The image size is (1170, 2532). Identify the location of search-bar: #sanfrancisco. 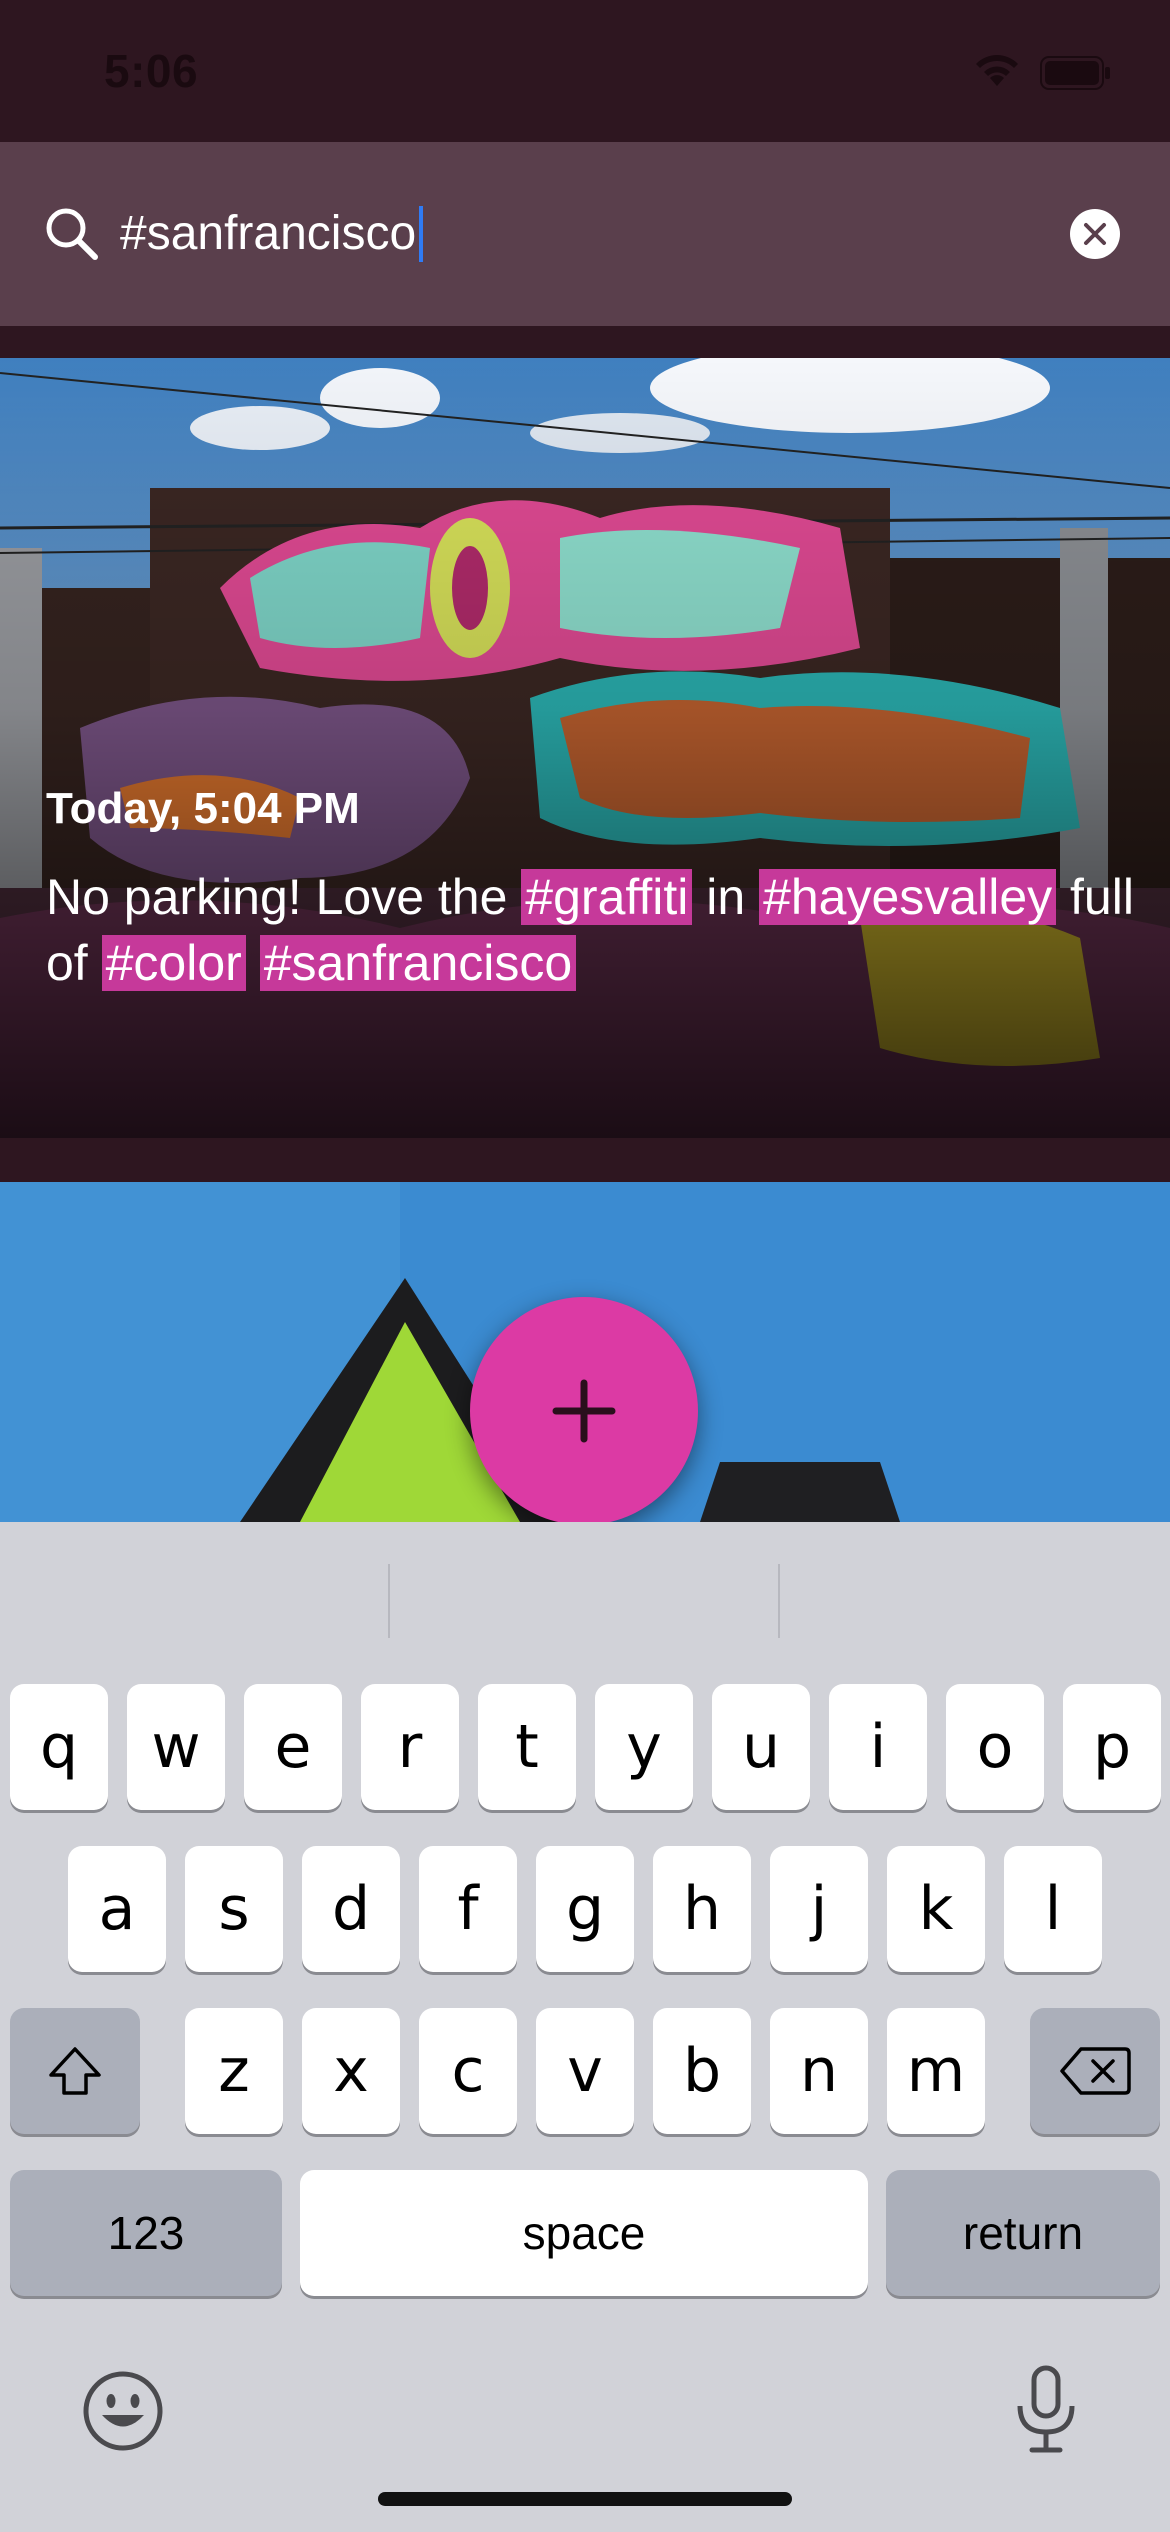
(585, 234).